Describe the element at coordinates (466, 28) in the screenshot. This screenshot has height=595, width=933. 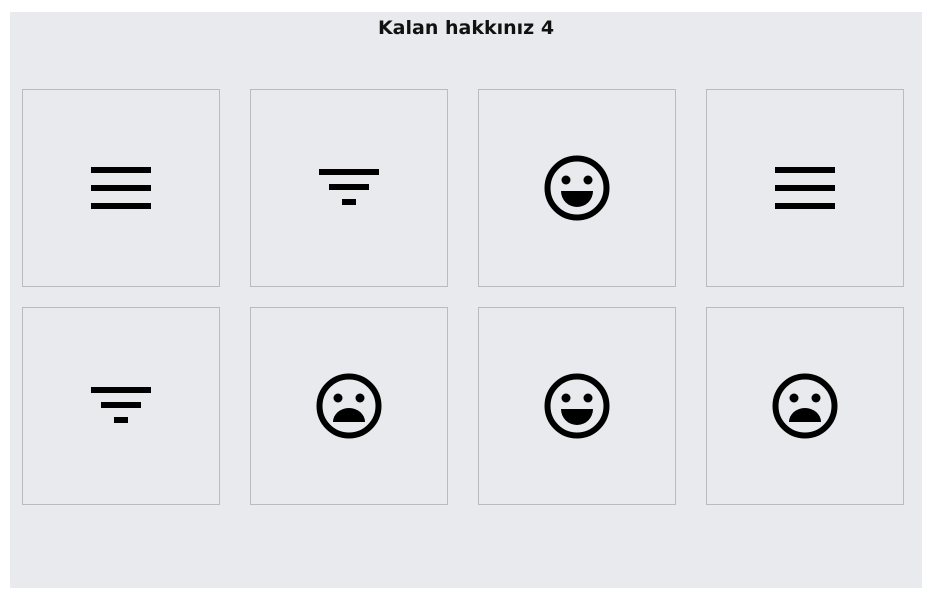
I see `remaining-attempts-title: Kalan hakkınız 4` at that location.